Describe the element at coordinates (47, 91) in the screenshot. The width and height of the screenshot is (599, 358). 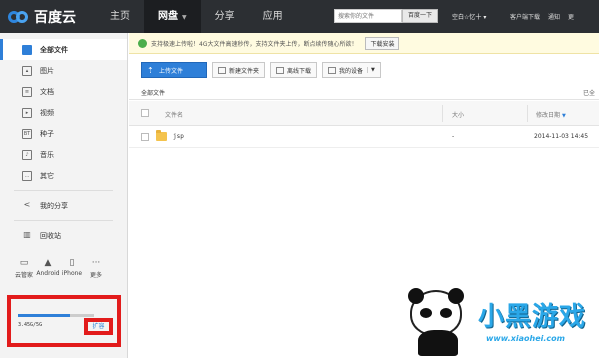
I see `sidebar-item-label: 文档` at that location.